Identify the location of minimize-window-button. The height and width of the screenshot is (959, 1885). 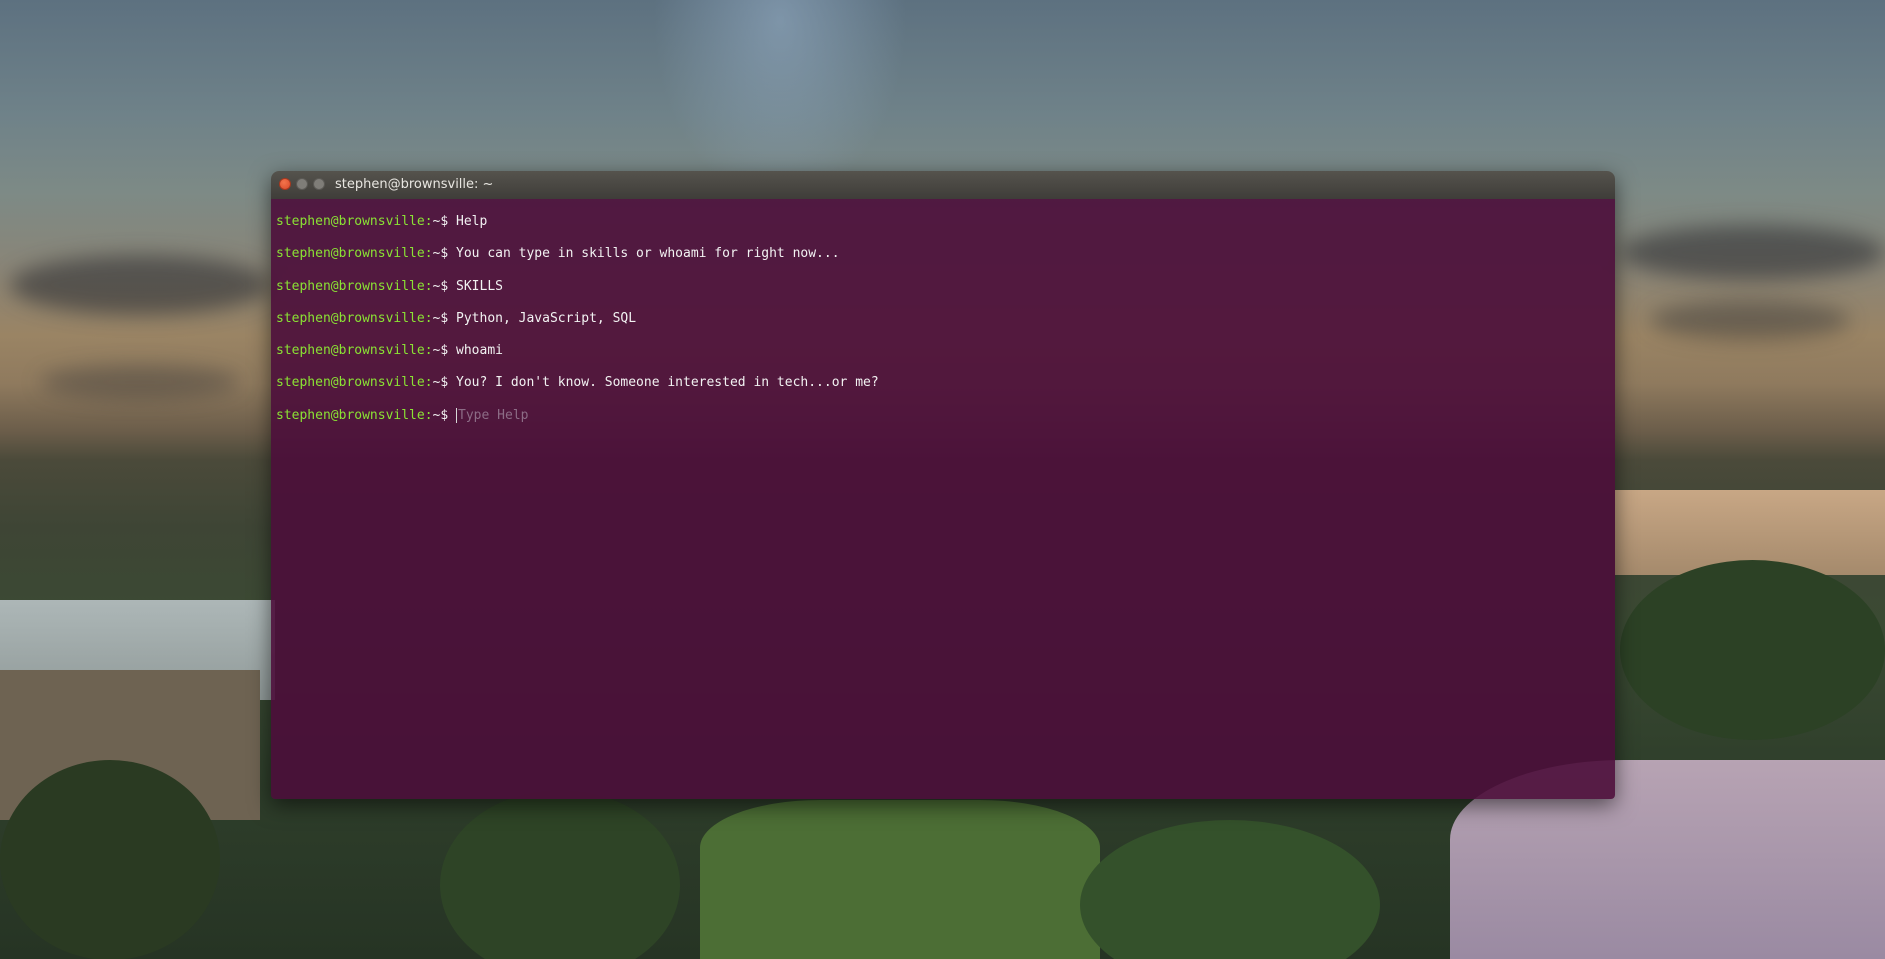
(302, 184).